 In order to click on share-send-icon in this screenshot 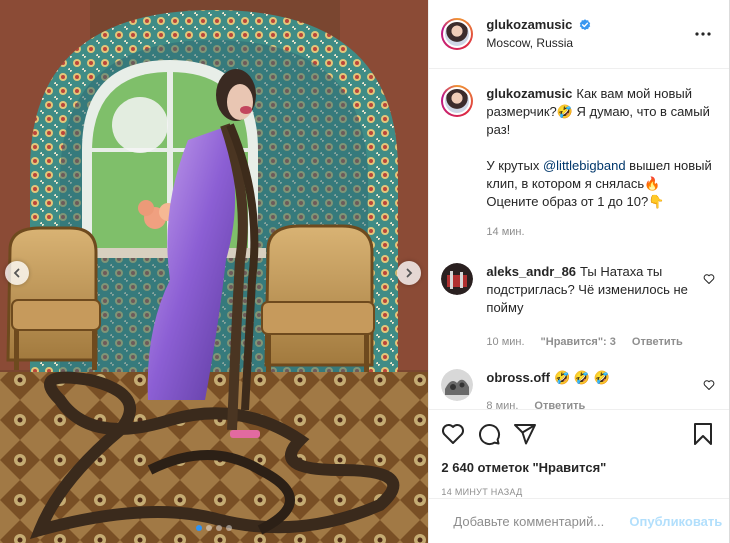, I will do `click(525, 434)`.